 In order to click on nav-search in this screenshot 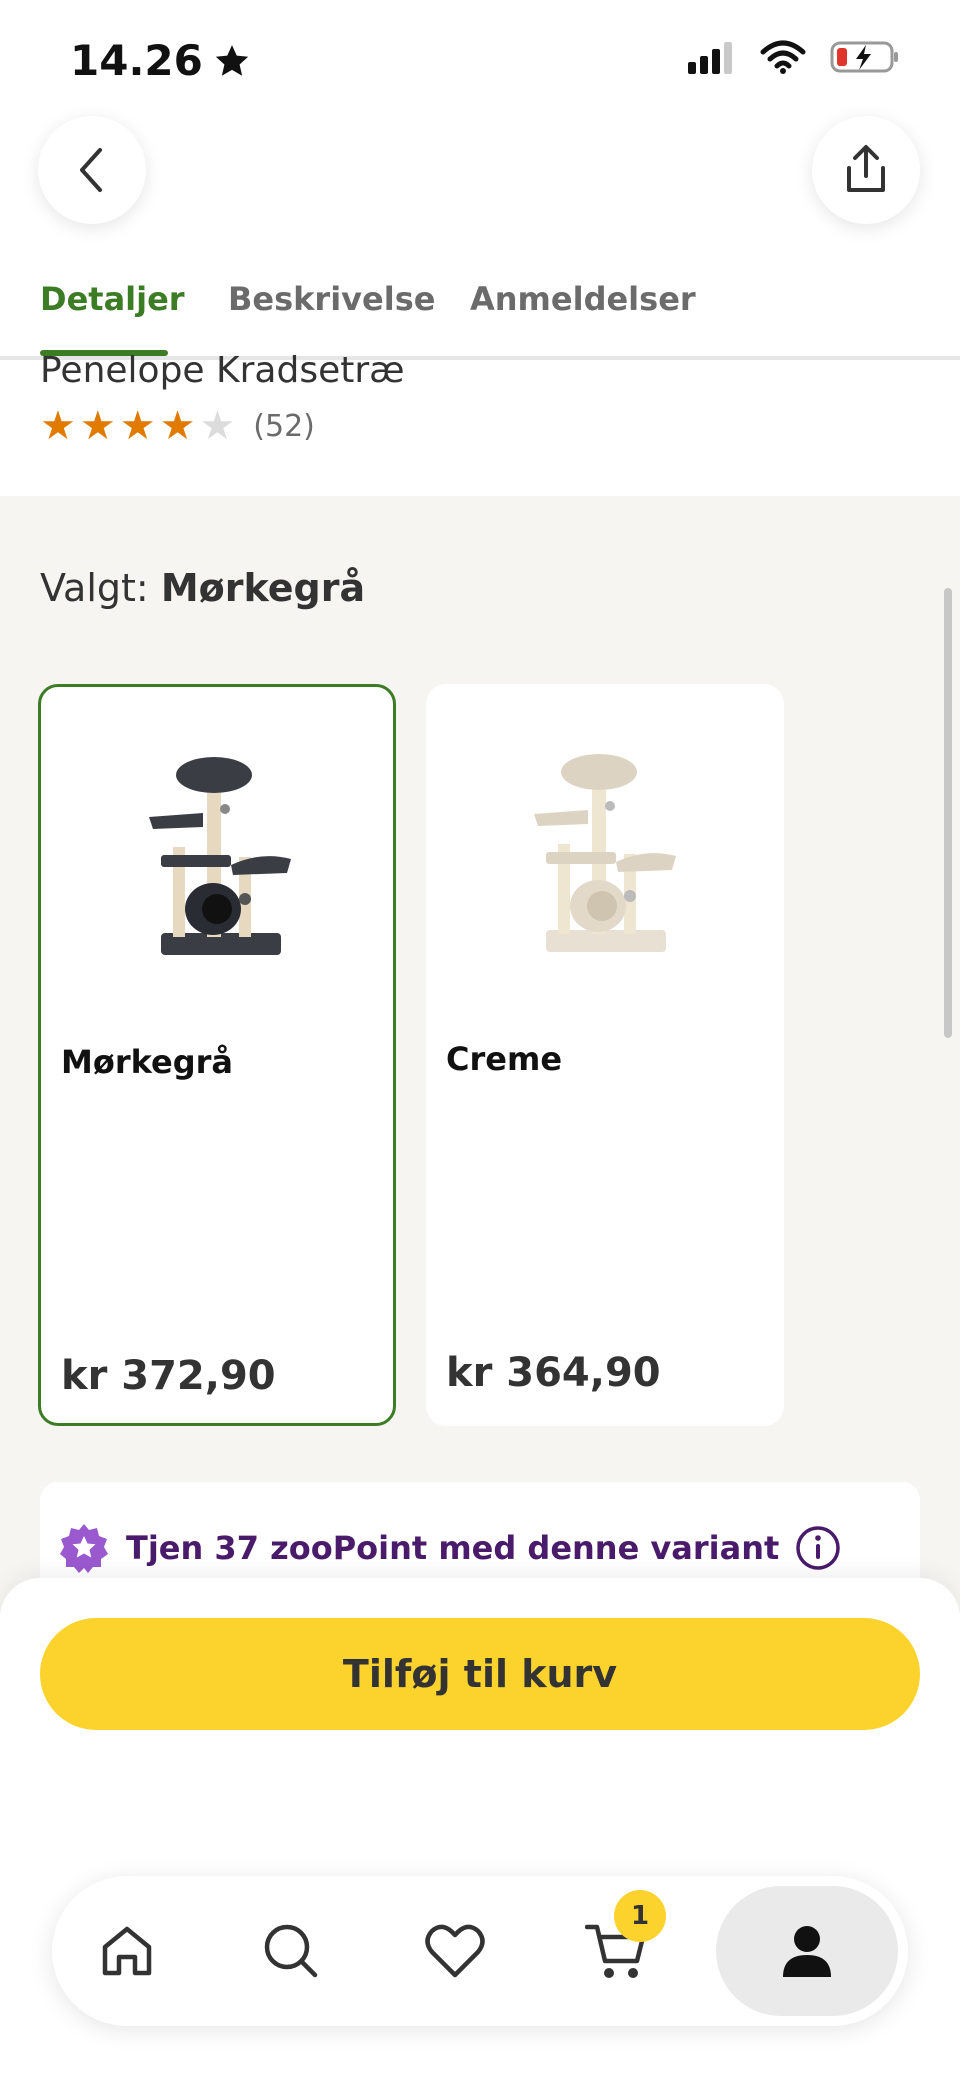, I will do `click(291, 1951)`.